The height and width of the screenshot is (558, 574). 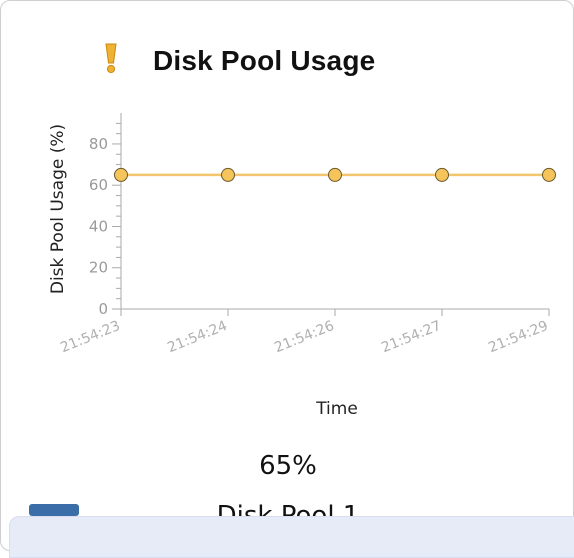 What do you see at coordinates (336, 409) in the screenshot?
I see `x-axis-label: Time` at bounding box center [336, 409].